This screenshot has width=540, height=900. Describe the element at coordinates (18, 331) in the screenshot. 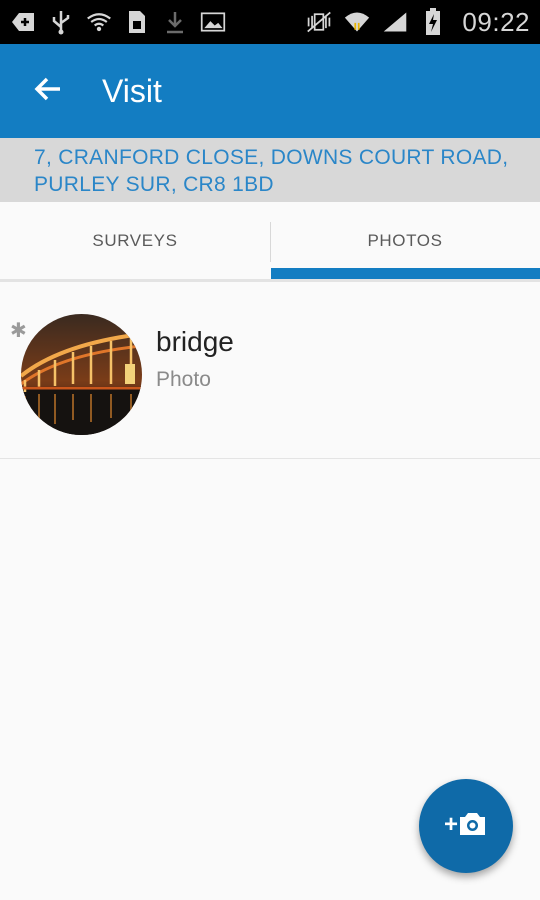

I see `asterisk-icon: ✱` at that location.